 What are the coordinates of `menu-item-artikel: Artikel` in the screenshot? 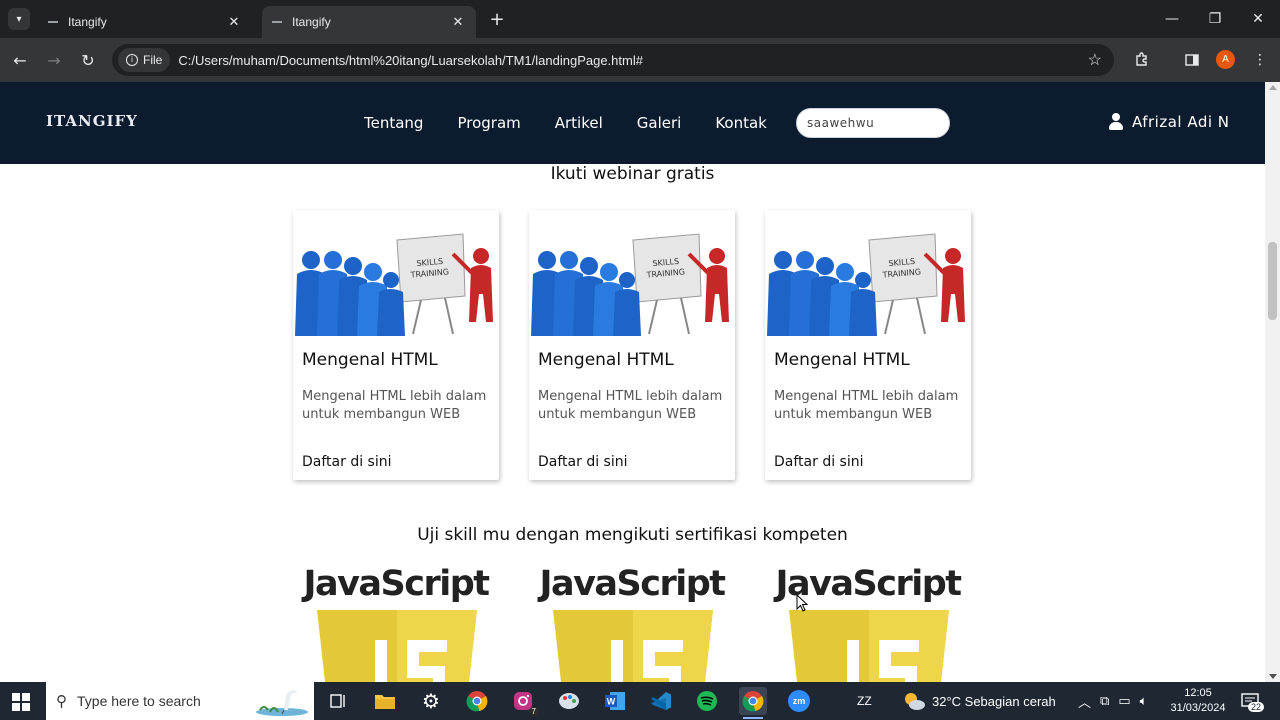 It's located at (579, 123).